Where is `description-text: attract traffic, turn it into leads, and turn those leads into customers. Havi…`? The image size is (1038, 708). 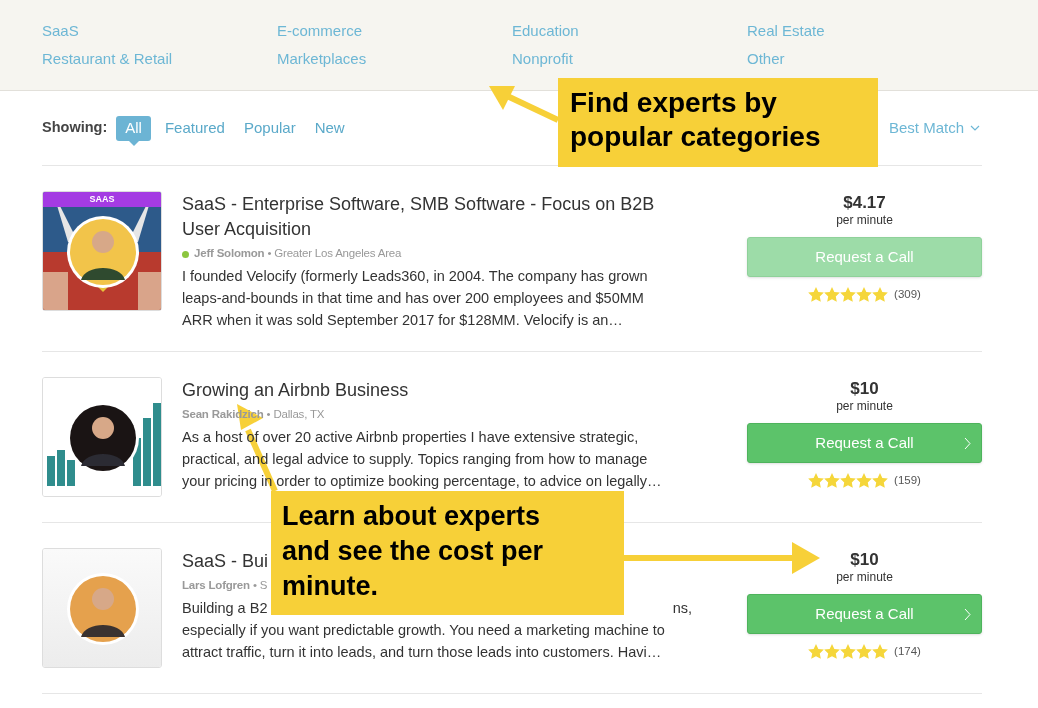
description-text: attract traffic, turn it into leads, and turn those leads into customers. Havi… is located at coordinates (422, 652).